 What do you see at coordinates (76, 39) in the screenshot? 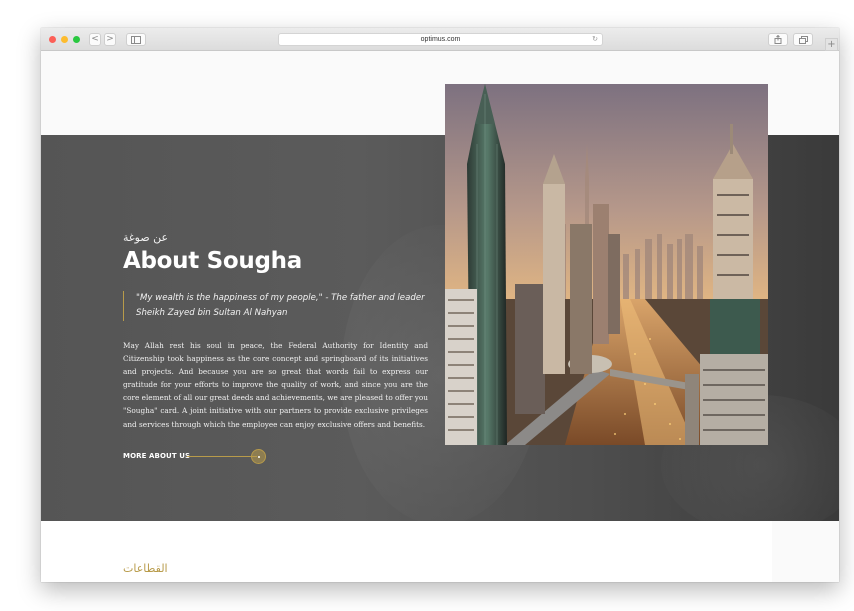
I see `zoom-window-button` at bounding box center [76, 39].